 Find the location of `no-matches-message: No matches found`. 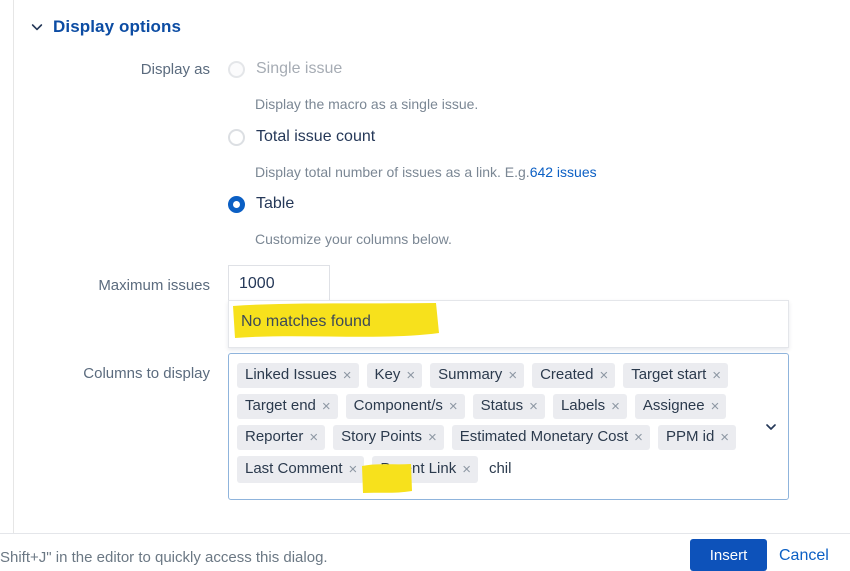

no-matches-message: No matches found is located at coordinates (306, 321).